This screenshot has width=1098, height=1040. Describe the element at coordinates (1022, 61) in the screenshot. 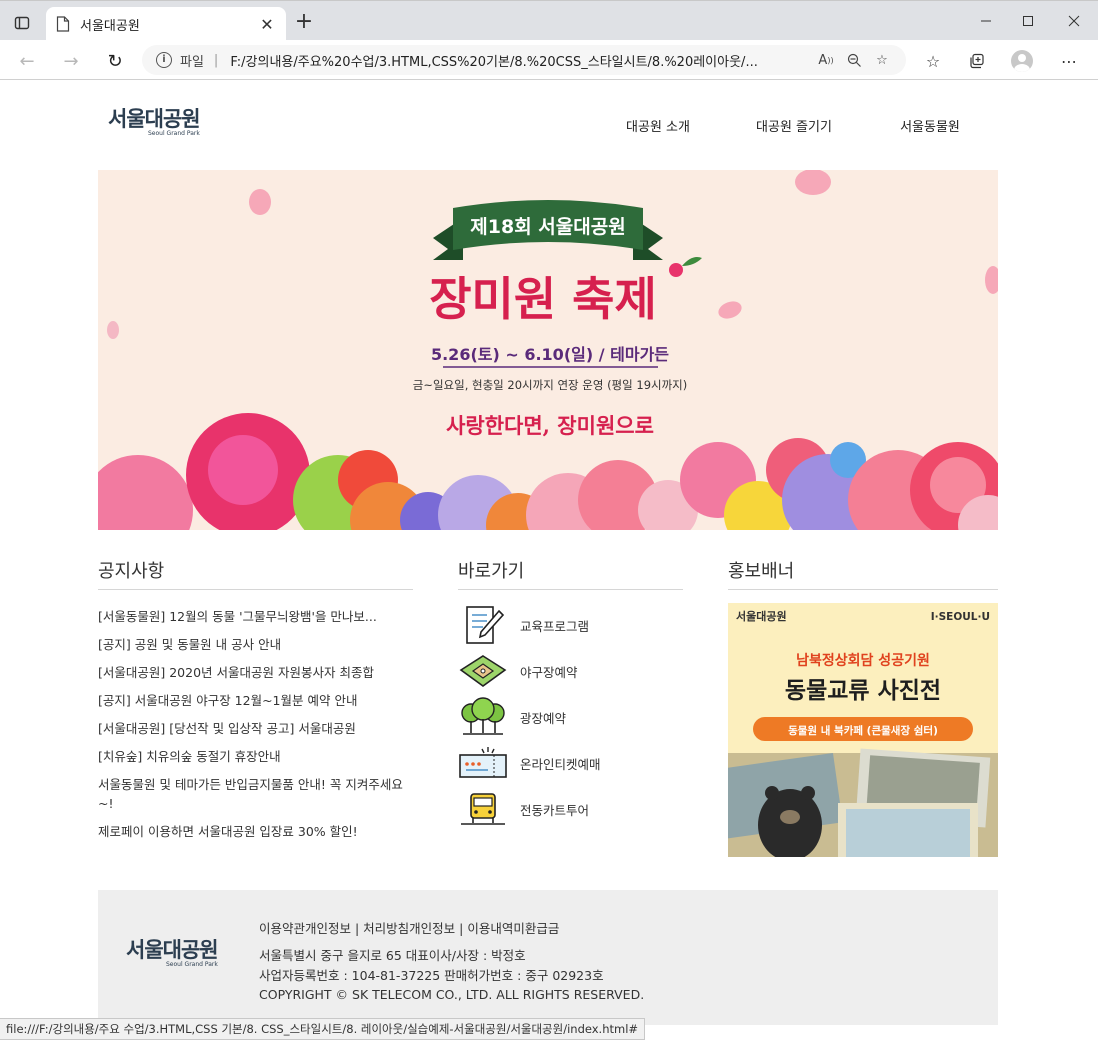

I see `profile-avatar` at that location.